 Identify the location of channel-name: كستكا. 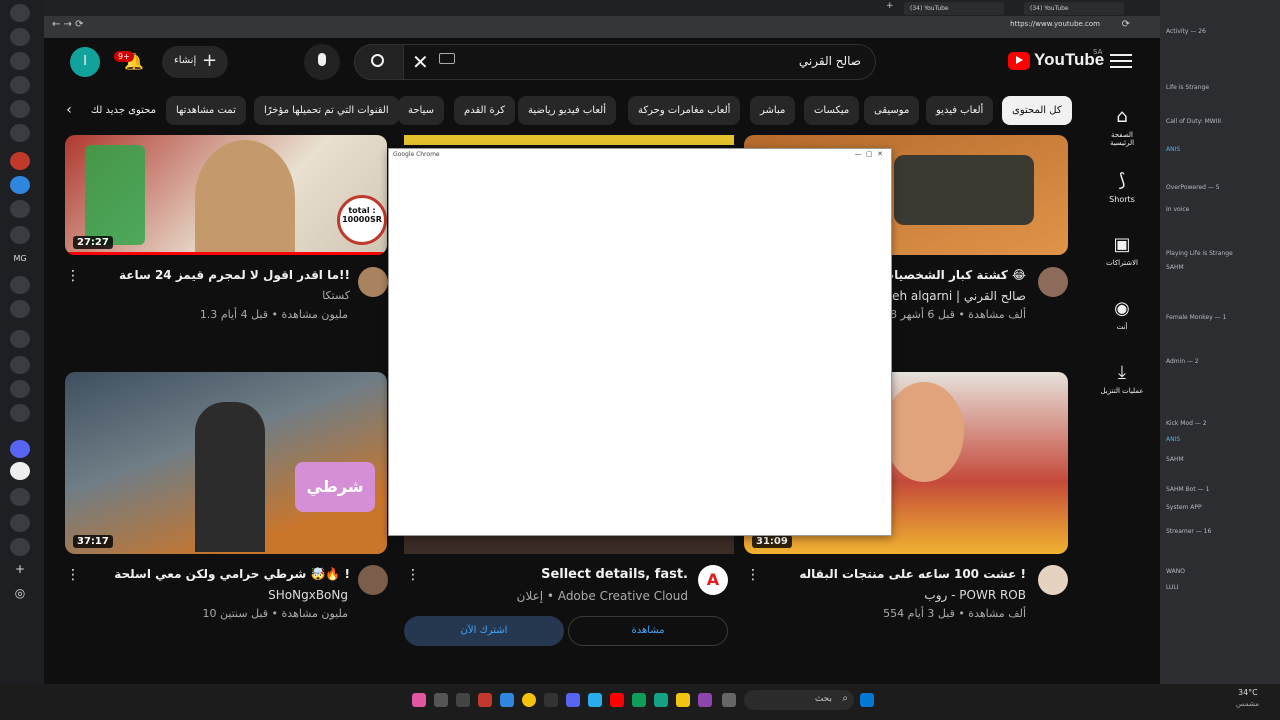
(336, 295).